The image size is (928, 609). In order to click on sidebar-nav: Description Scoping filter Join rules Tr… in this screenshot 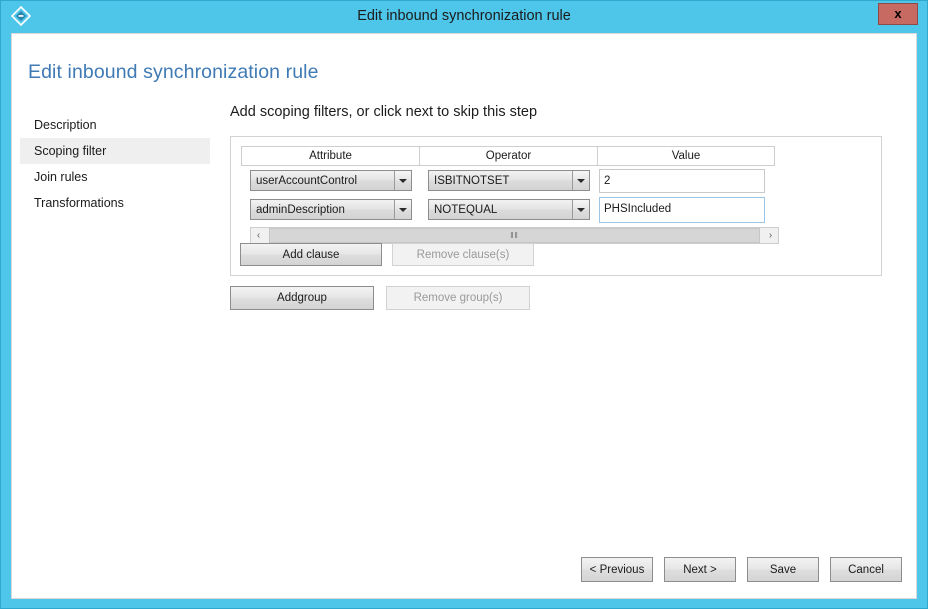, I will do `click(115, 164)`.